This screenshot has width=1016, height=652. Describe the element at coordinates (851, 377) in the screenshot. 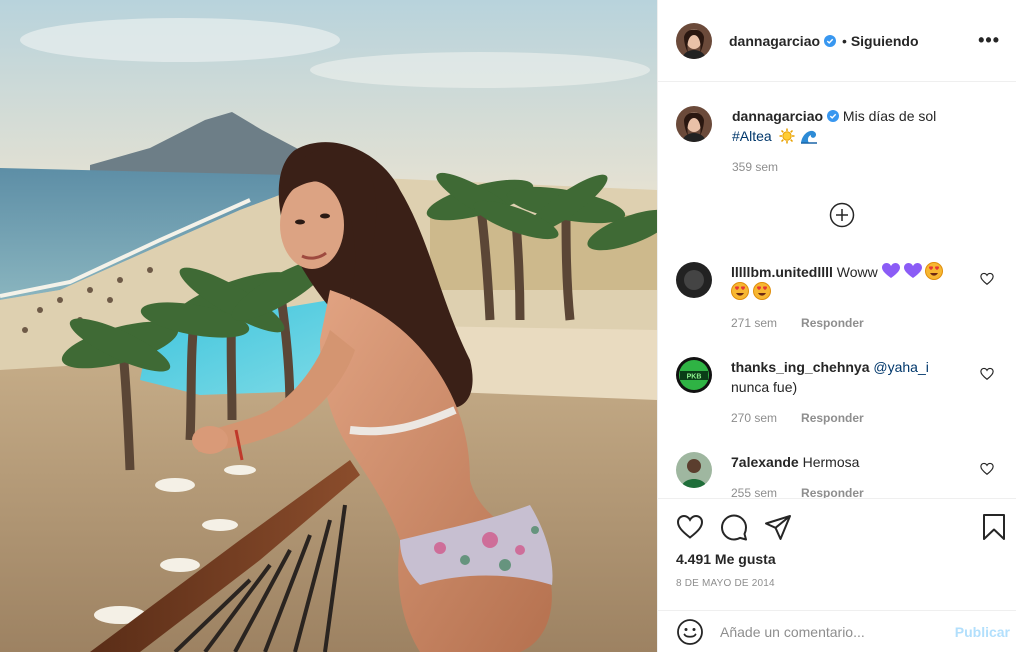

I see `comment-text: thanks_ing_chehnya @yaha_i nunca fue)` at that location.